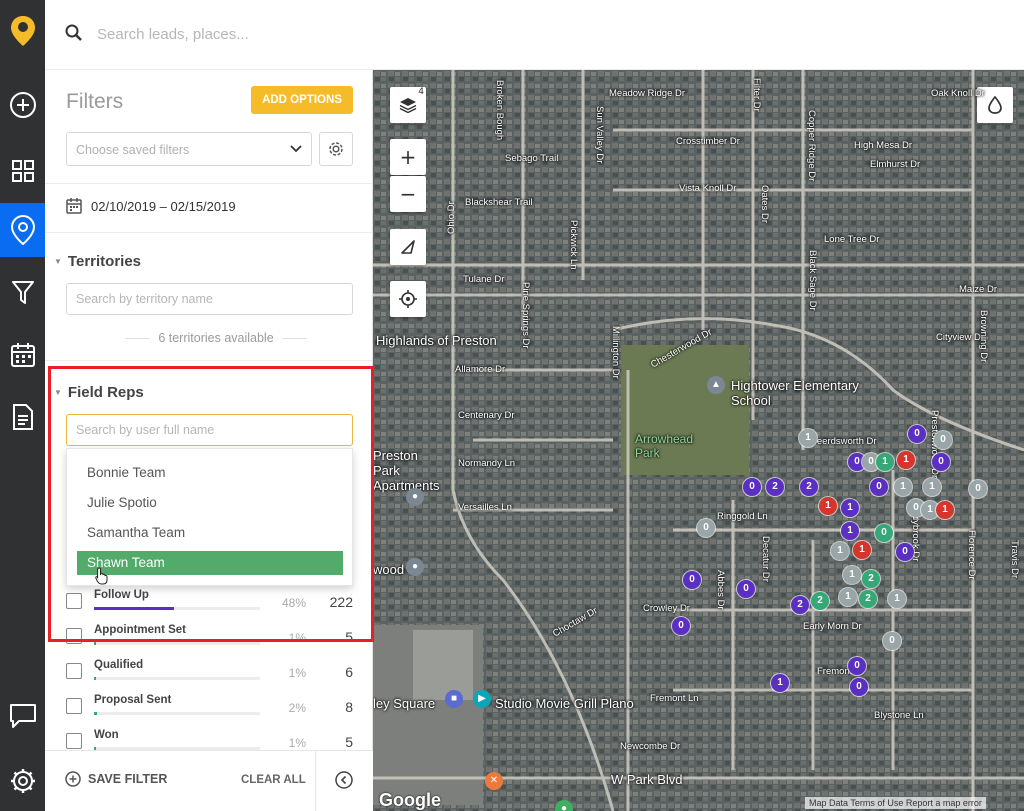  I want to click on calendar-icon, so click(22, 355).